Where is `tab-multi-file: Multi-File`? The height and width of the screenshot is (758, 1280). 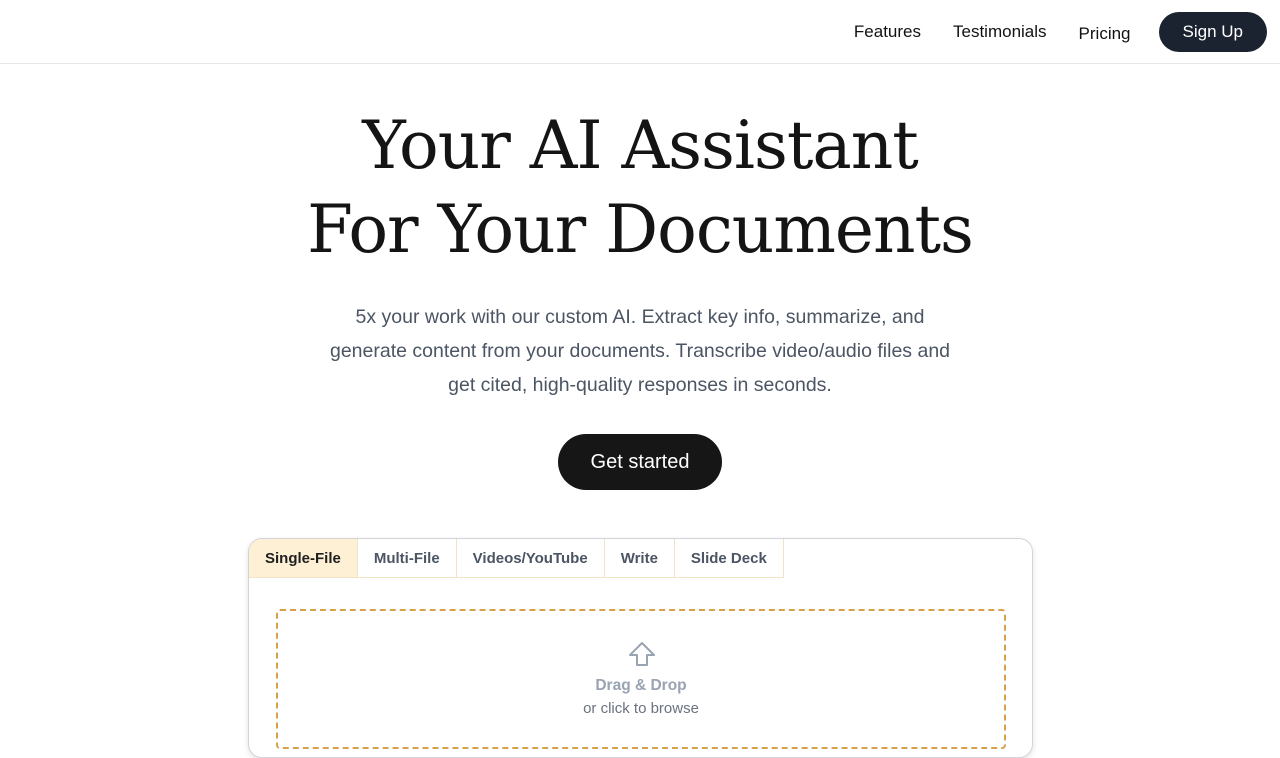 tab-multi-file: Multi-File is located at coordinates (407, 558).